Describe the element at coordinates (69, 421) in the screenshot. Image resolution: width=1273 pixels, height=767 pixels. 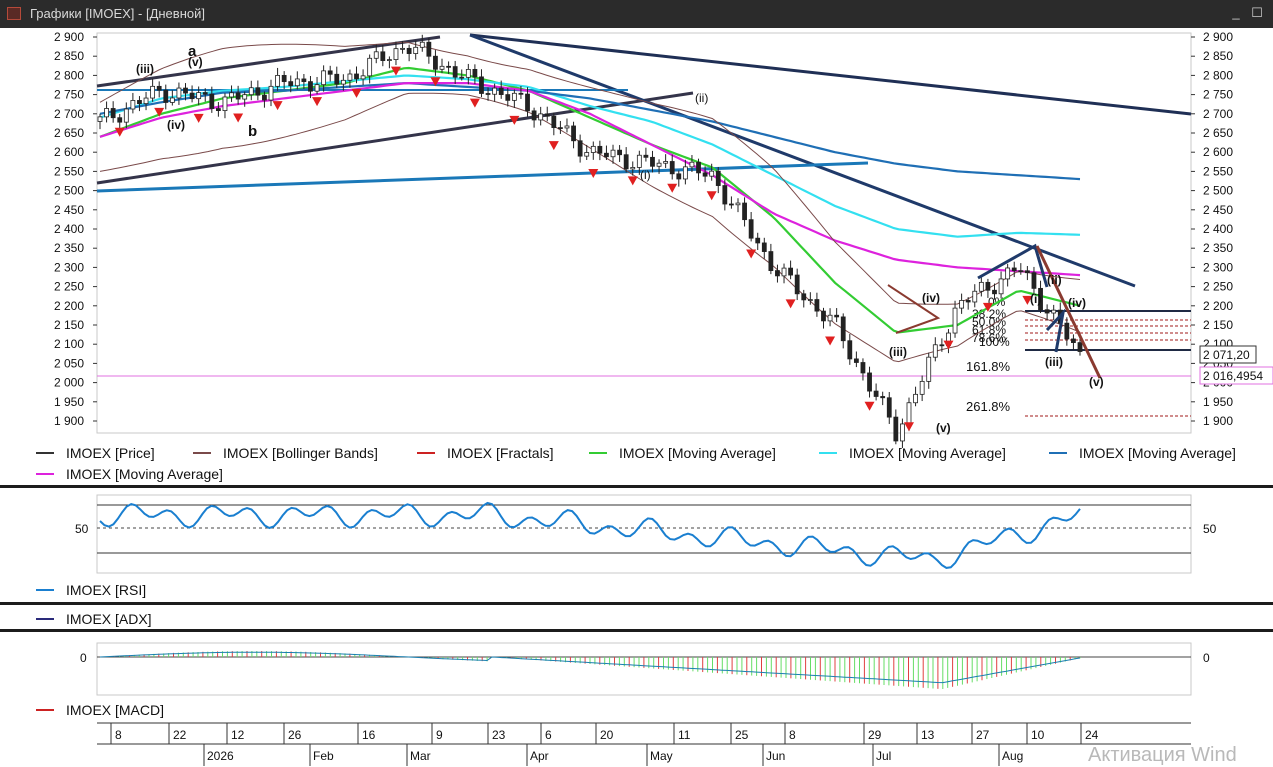
I see `price-tick-left: 1 900` at that location.